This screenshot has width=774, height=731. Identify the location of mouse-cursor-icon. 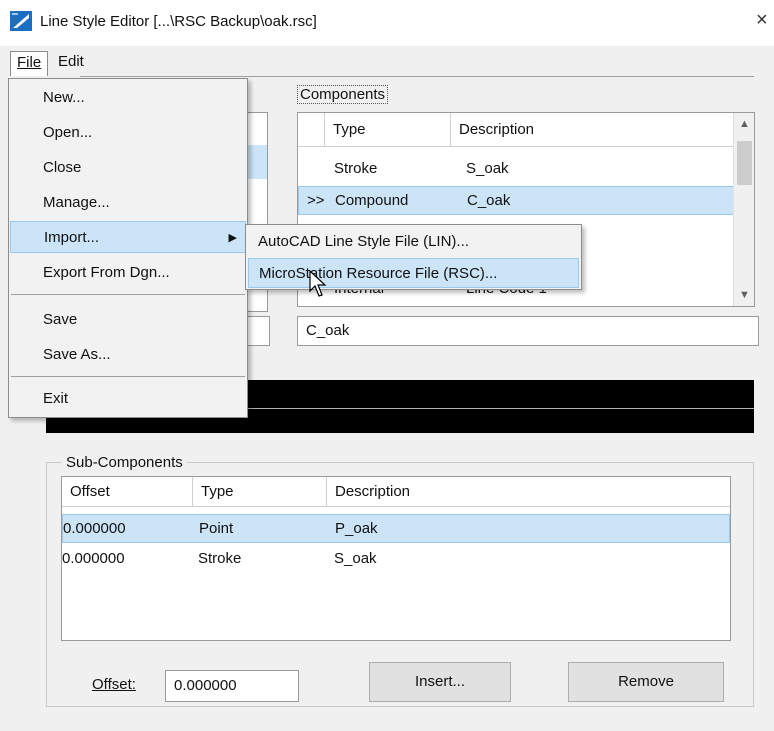
(318, 283).